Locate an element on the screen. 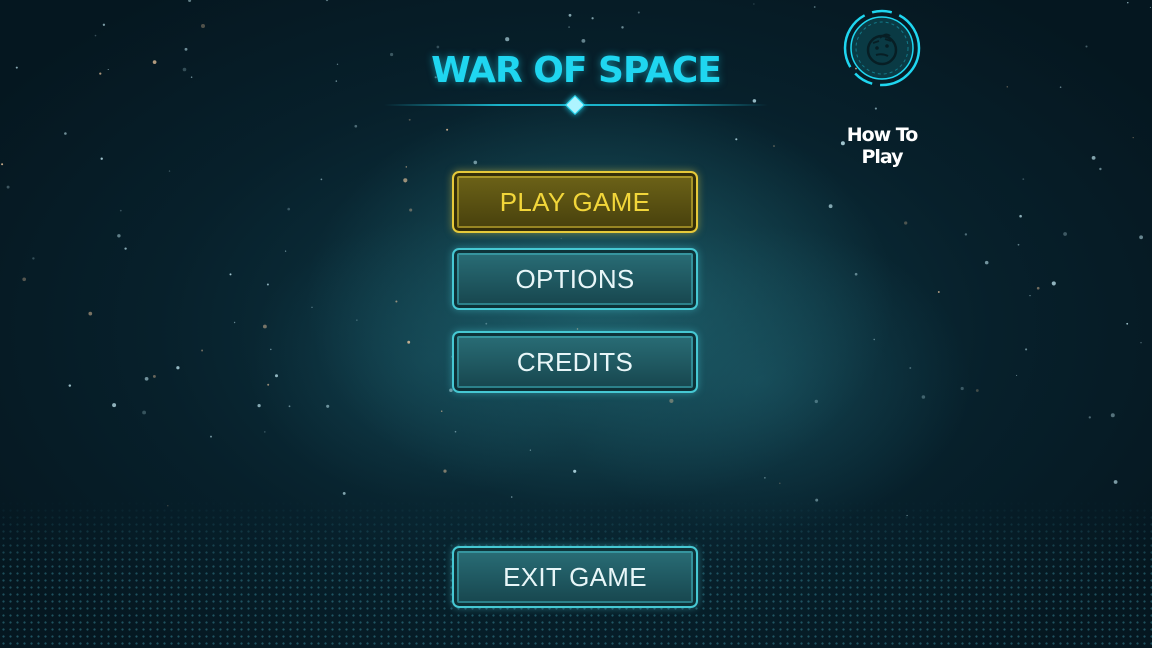  exit-game-label: EXIT GAME is located at coordinates (575, 576).